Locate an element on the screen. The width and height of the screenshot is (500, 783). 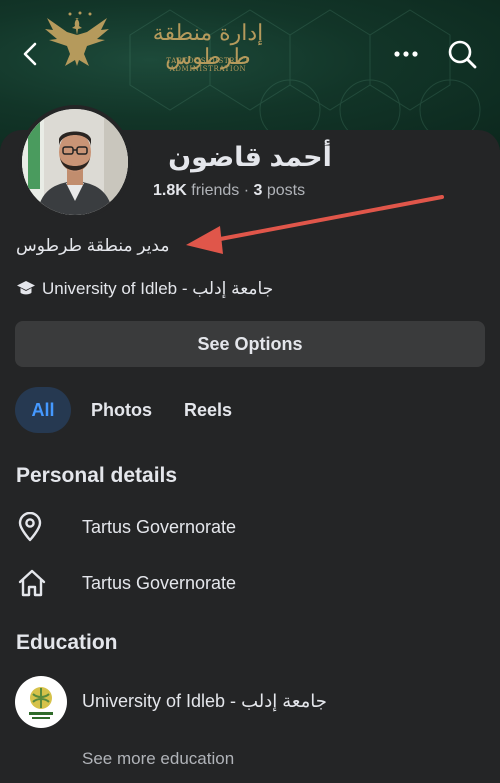
tab-all: All is located at coordinates (43, 410).